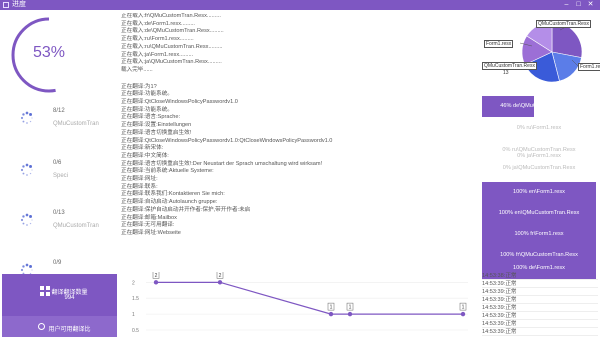  Describe the element at coordinates (135, 299) in the screenshot. I see `y-tick-label: 1.5` at that location.